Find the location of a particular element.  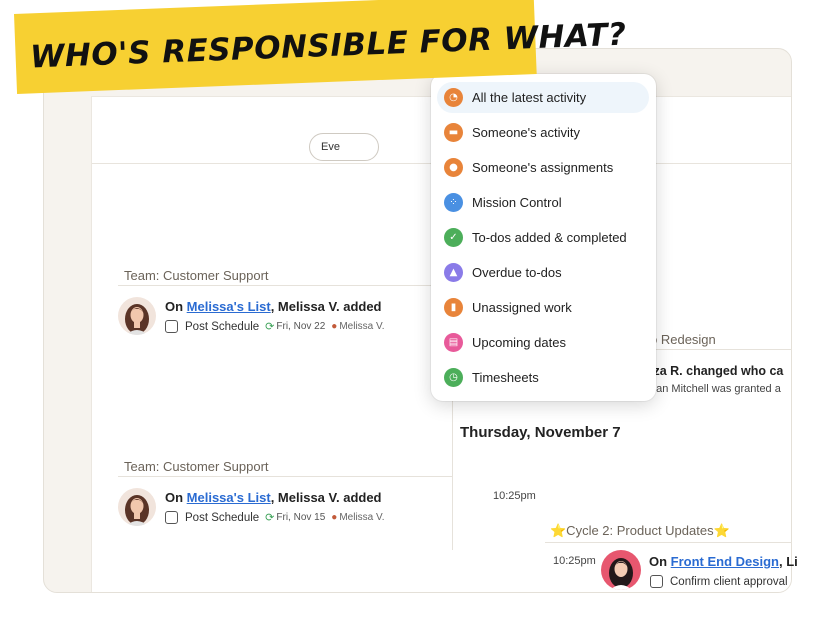

filter-pill-everything: Eve is located at coordinates (344, 147).